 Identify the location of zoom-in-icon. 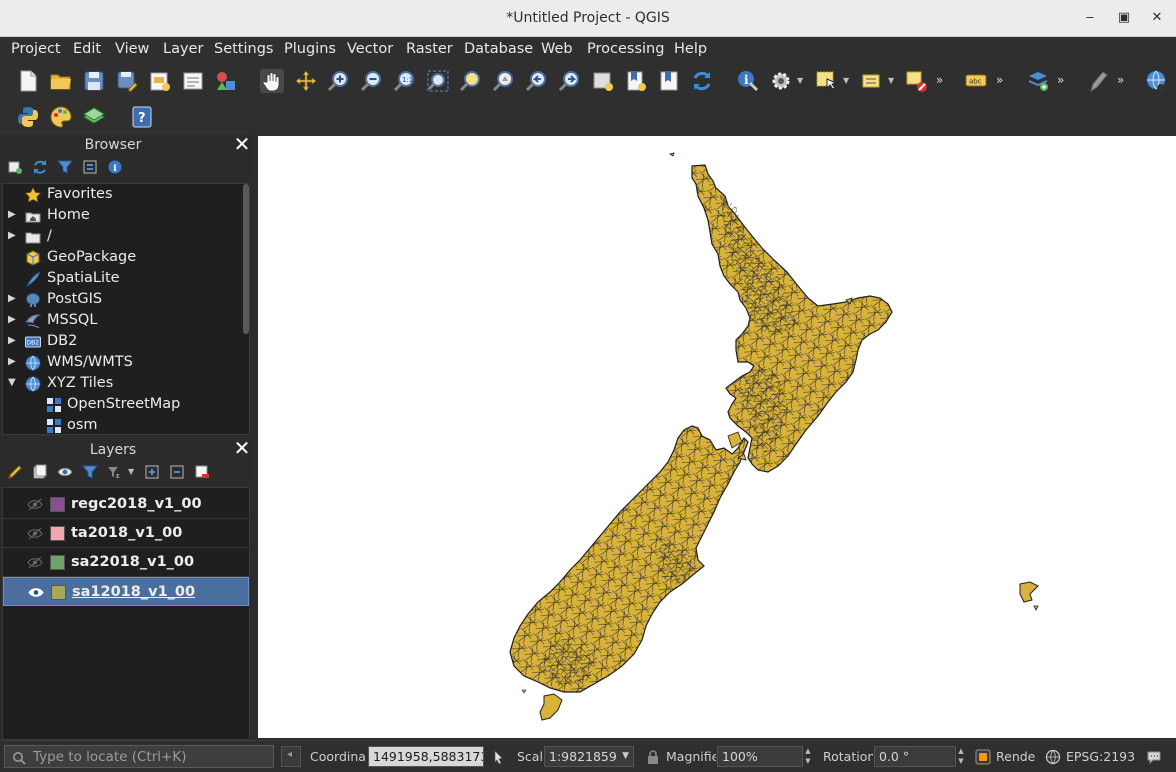
(339, 81).